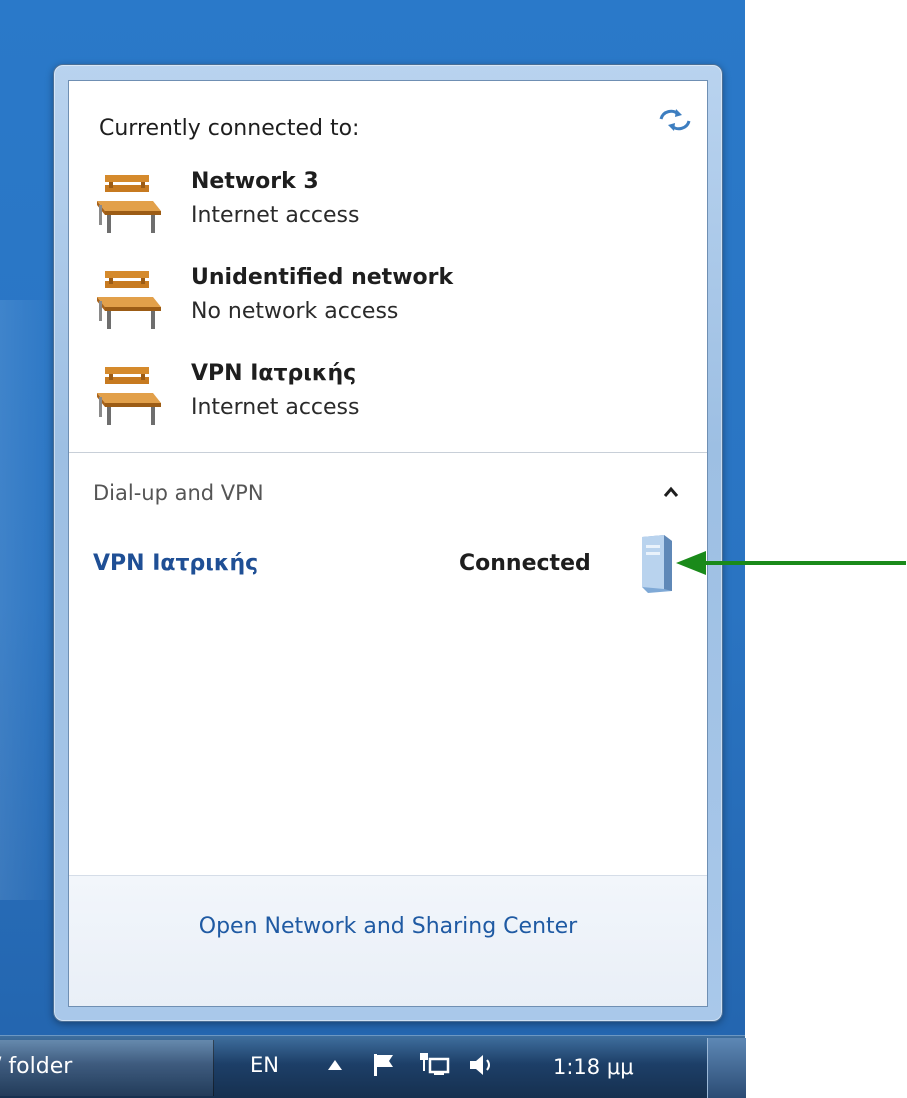 This screenshot has width=907, height=1098. What do you see at coordinates (675, 120) in the screenshot?
I see `network-refresh-icon` at bounding box center [675, 120].